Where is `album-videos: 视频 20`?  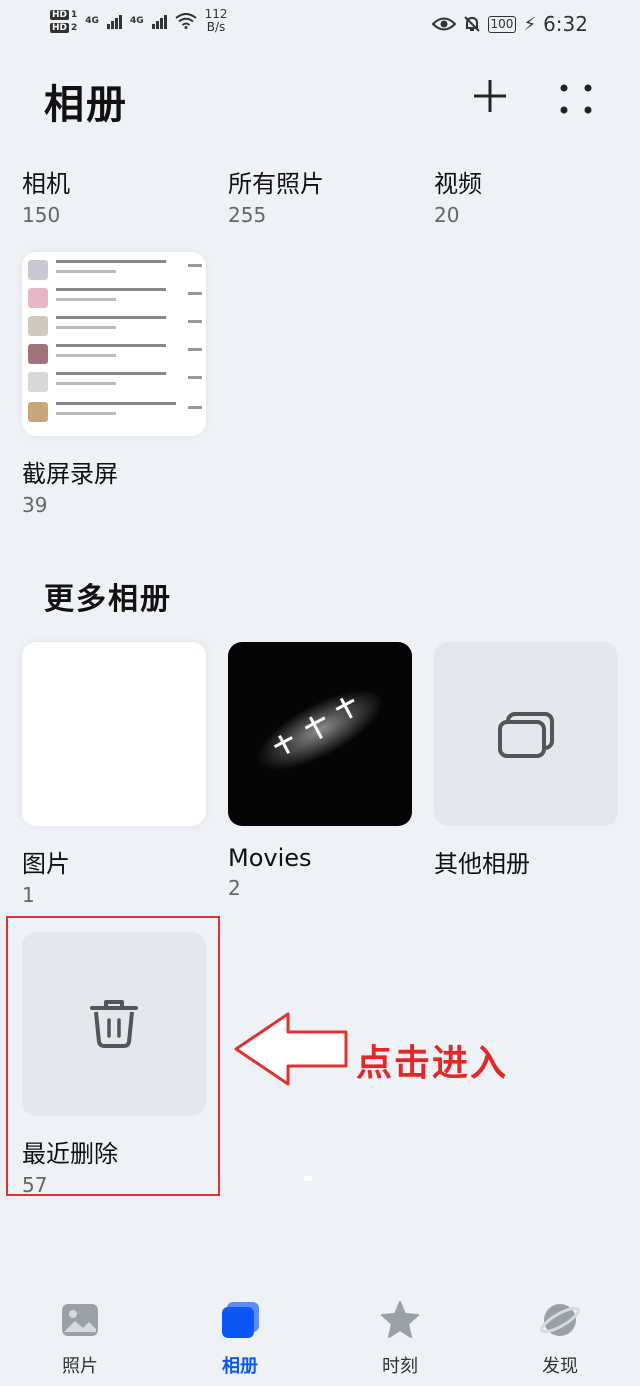 album-videos: 视频 20 is located at coordinates (458, 195).